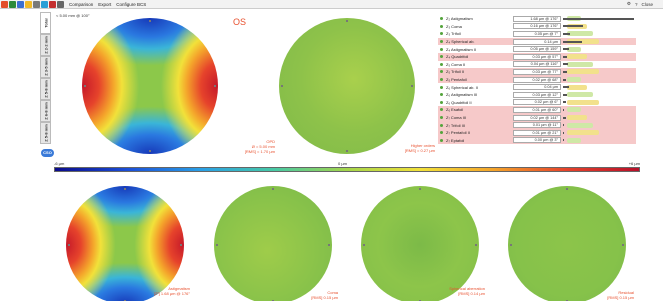 The image size is (663, 301). Describe the element at coordinates (45, 23) in the screenshot. I see `side-tab-total: Total` at that location.